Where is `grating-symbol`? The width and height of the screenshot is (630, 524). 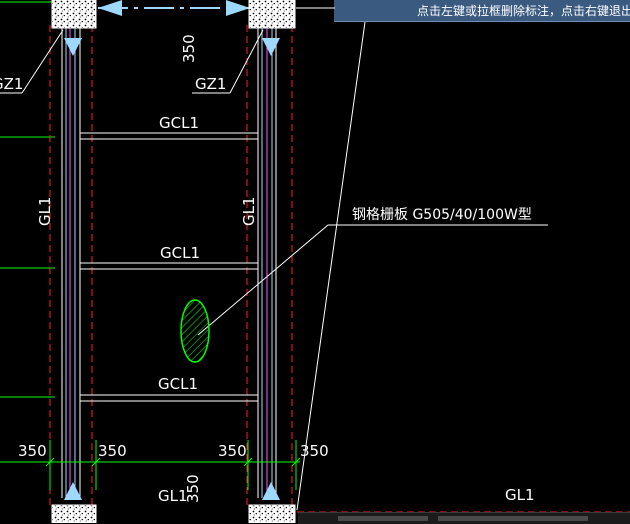
grating-symbol is located at coordinates (195, 331).